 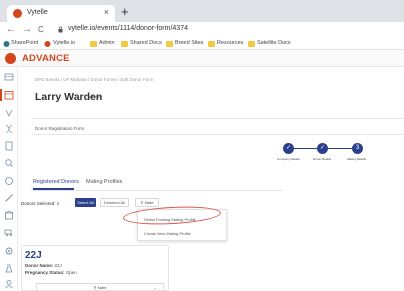 I want to click on pregnancy-status-label: Pregnancy Status:, so click(x=45, y=272).